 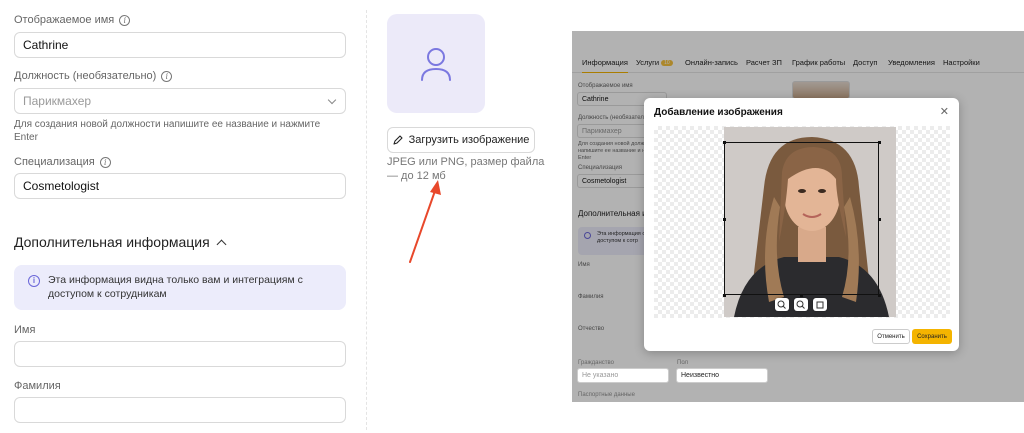 What do you see at coordinates (944, 111) in the screenshot?
I see `close-icon: ✕` at bounding box center [944, 111].